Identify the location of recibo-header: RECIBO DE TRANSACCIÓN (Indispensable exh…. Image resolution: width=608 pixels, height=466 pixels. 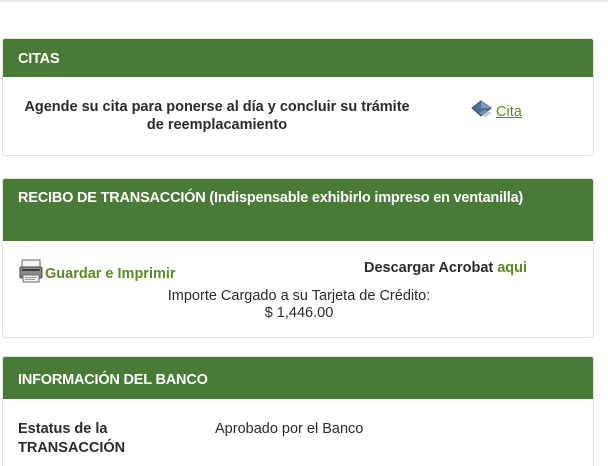
(298, 210).